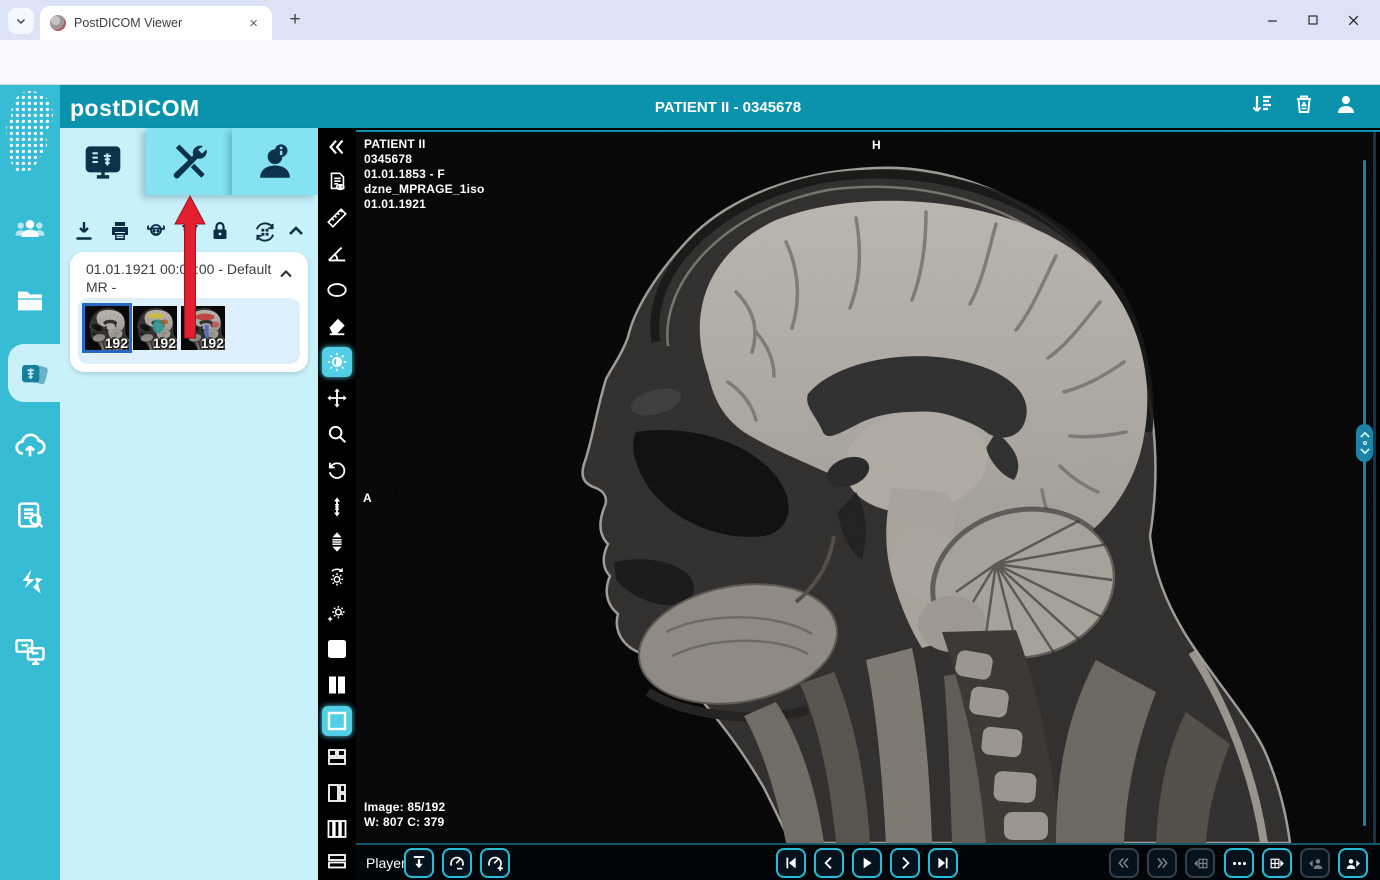 Image resolution: width=1380 pixels, height=880 pixels. What do you see at coordinates (867, 863) in the screenshot?
I see `play-button` at bounding box center [867, 863].